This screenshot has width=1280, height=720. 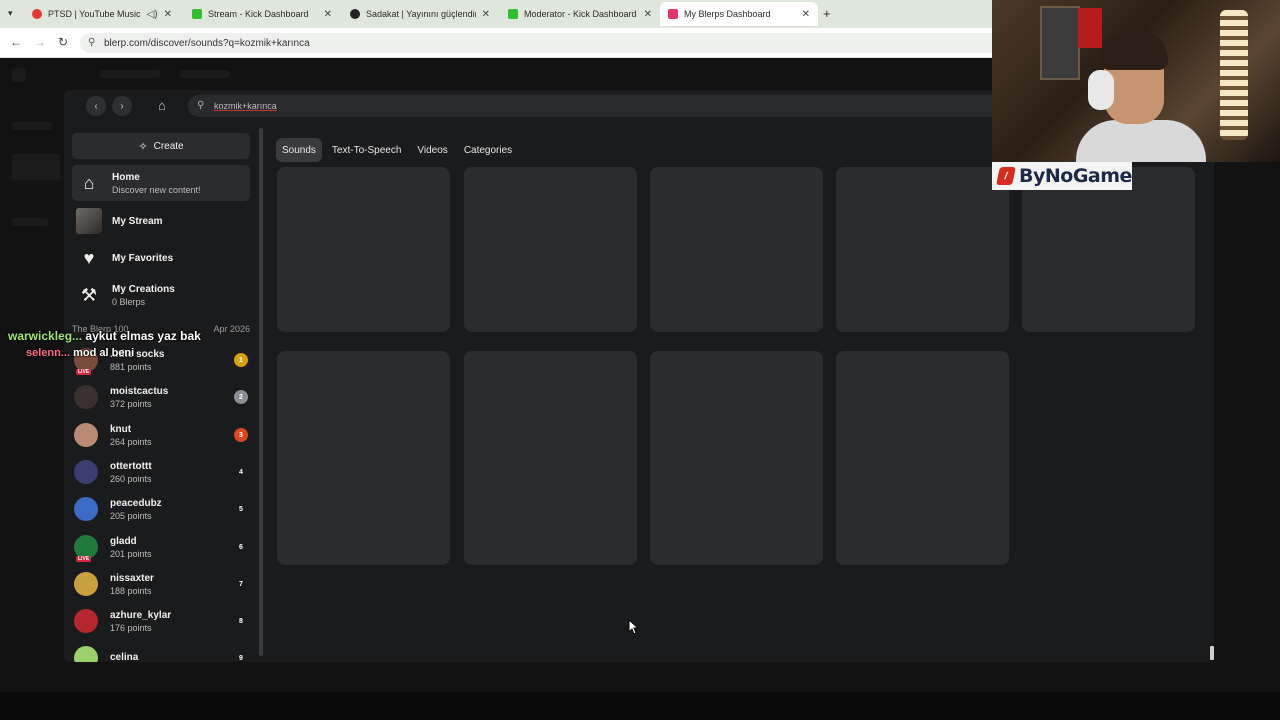 I want to click on github-favicon-icon, so click(x=355, y=14).